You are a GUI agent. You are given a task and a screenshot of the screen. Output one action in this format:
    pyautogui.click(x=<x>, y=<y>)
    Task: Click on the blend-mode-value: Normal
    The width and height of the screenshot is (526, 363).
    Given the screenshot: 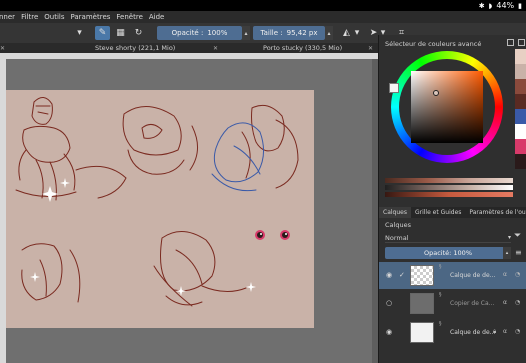 What is the action you would take?
    pyautogui.click(x=397, y=237)
    